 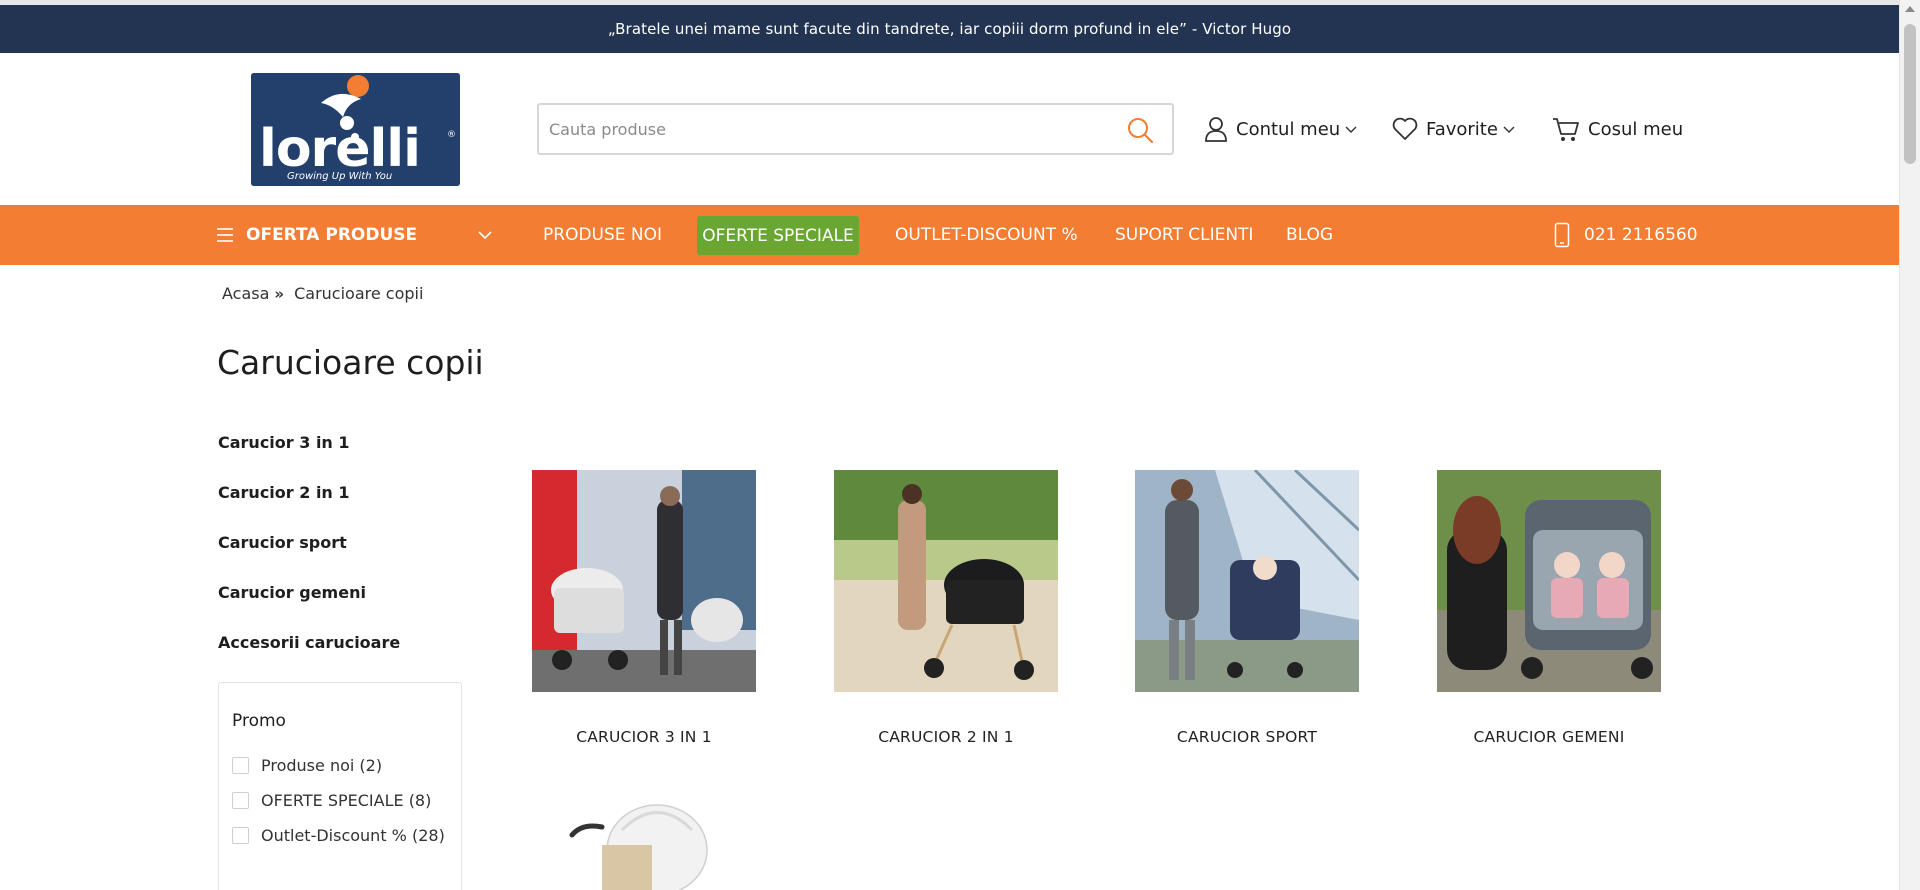 What do you see at coordinates (1910, 9) in the screenshot?
I see `scroll-up-arrow-icon` at bounding box center [1910, 9].